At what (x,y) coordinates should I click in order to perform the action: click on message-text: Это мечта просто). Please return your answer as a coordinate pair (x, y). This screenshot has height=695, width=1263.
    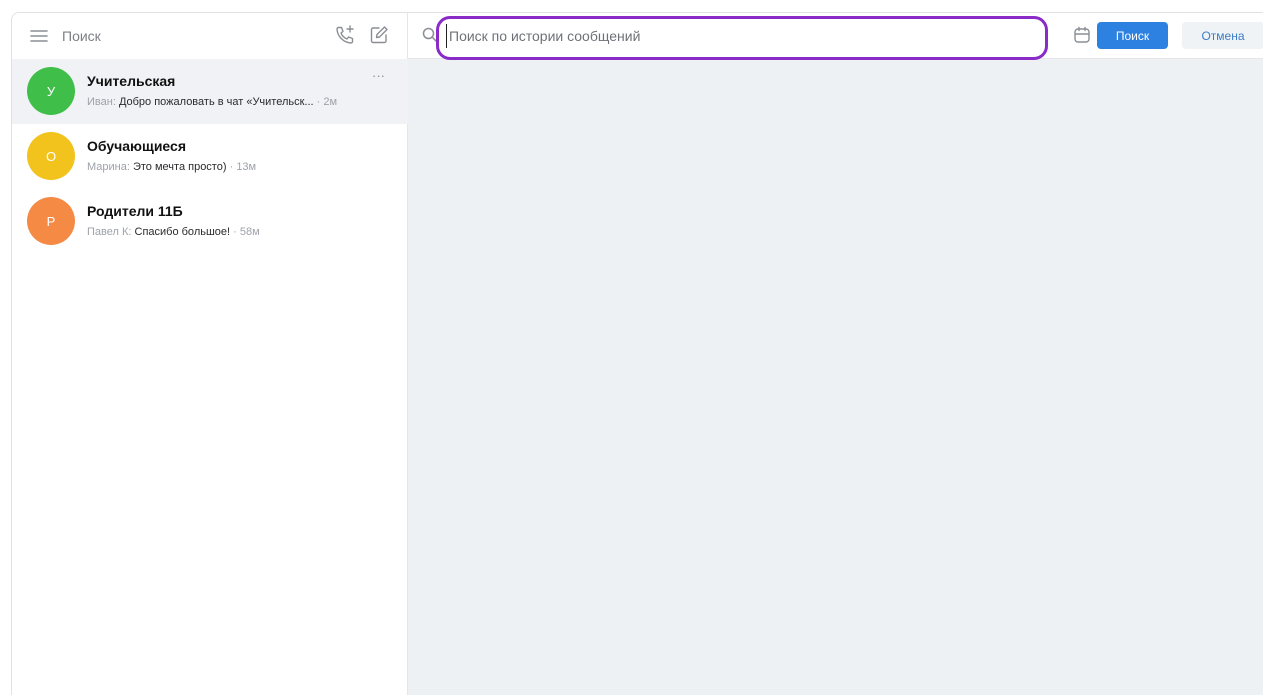
    Looking at the image, I should click on (179, 167).